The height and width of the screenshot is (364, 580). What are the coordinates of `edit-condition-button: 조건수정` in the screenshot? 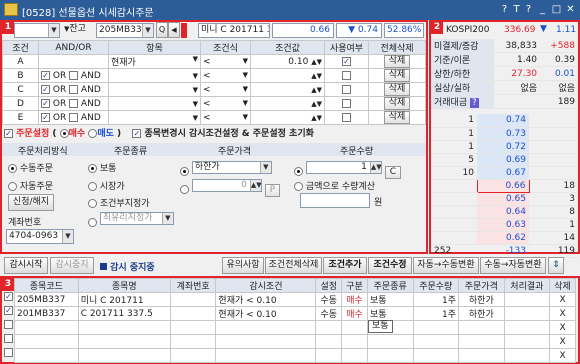 It's located at (390, 265).